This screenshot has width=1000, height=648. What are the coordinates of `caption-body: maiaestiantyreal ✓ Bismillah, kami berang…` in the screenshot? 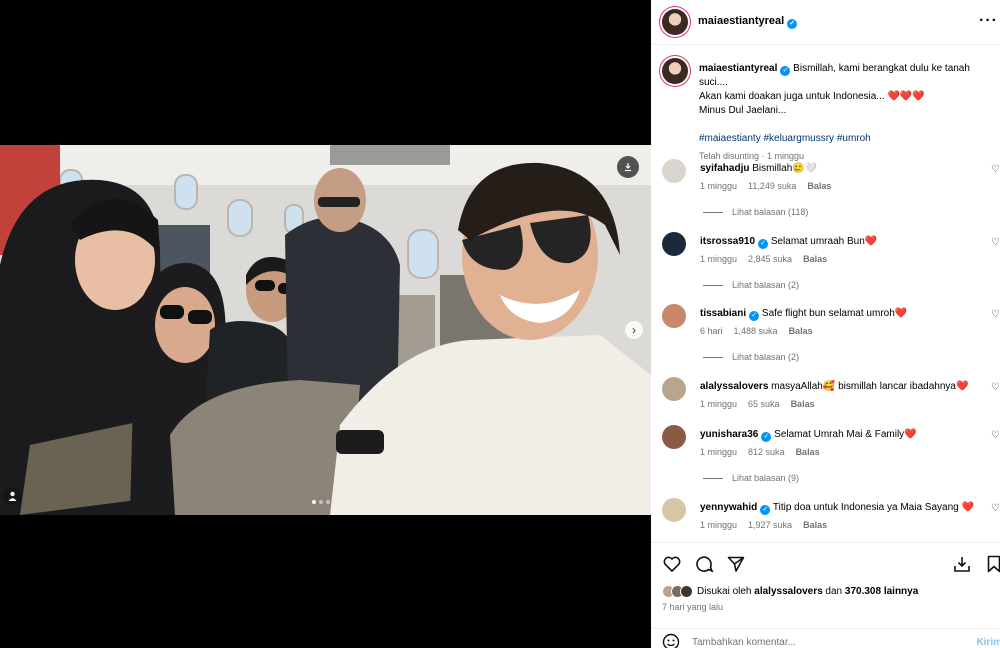 It's located at (849, 112).